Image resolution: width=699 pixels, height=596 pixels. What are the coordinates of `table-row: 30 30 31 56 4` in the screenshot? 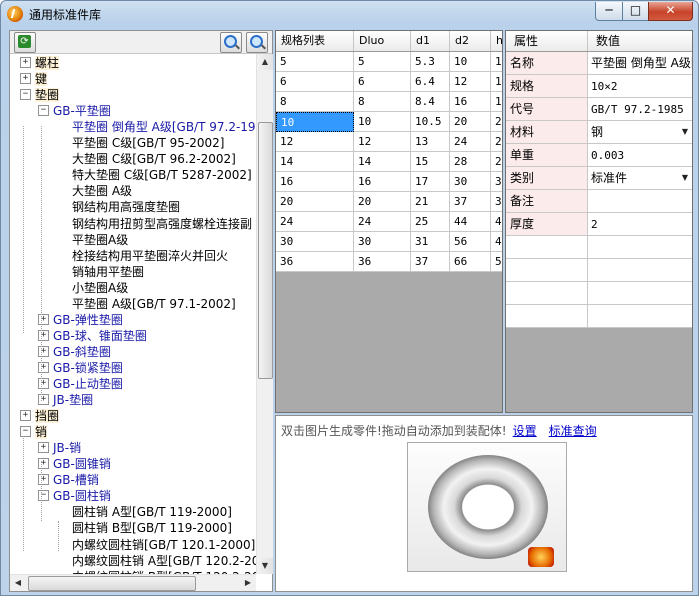 It's located at (389, 242).